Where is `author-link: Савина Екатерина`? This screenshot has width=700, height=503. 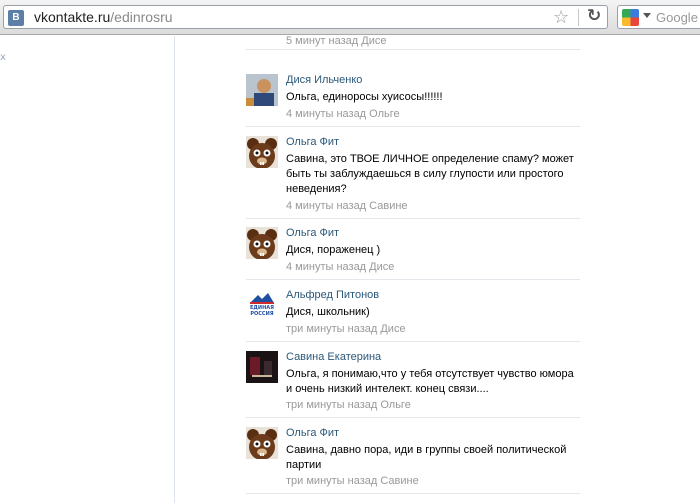
author-link: Савина Екатерина is located at coordinates (333, 357).